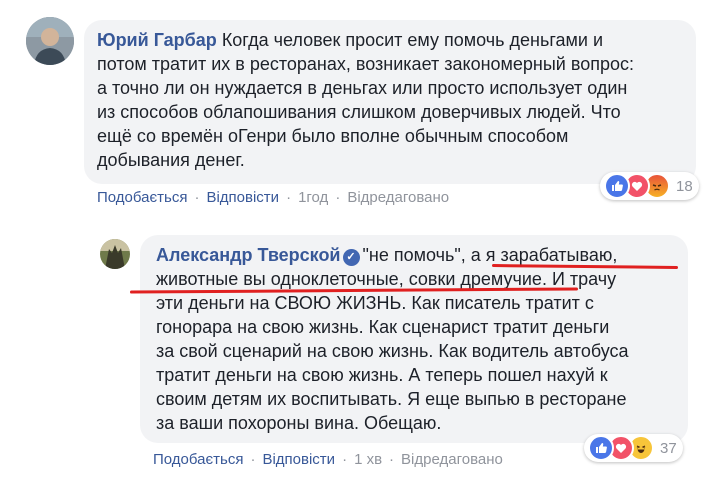 The image size is (722, 492). Describe the element at coordinates (368, 459) in the screenshot. I see `timestamp: 1 хв` at that location.